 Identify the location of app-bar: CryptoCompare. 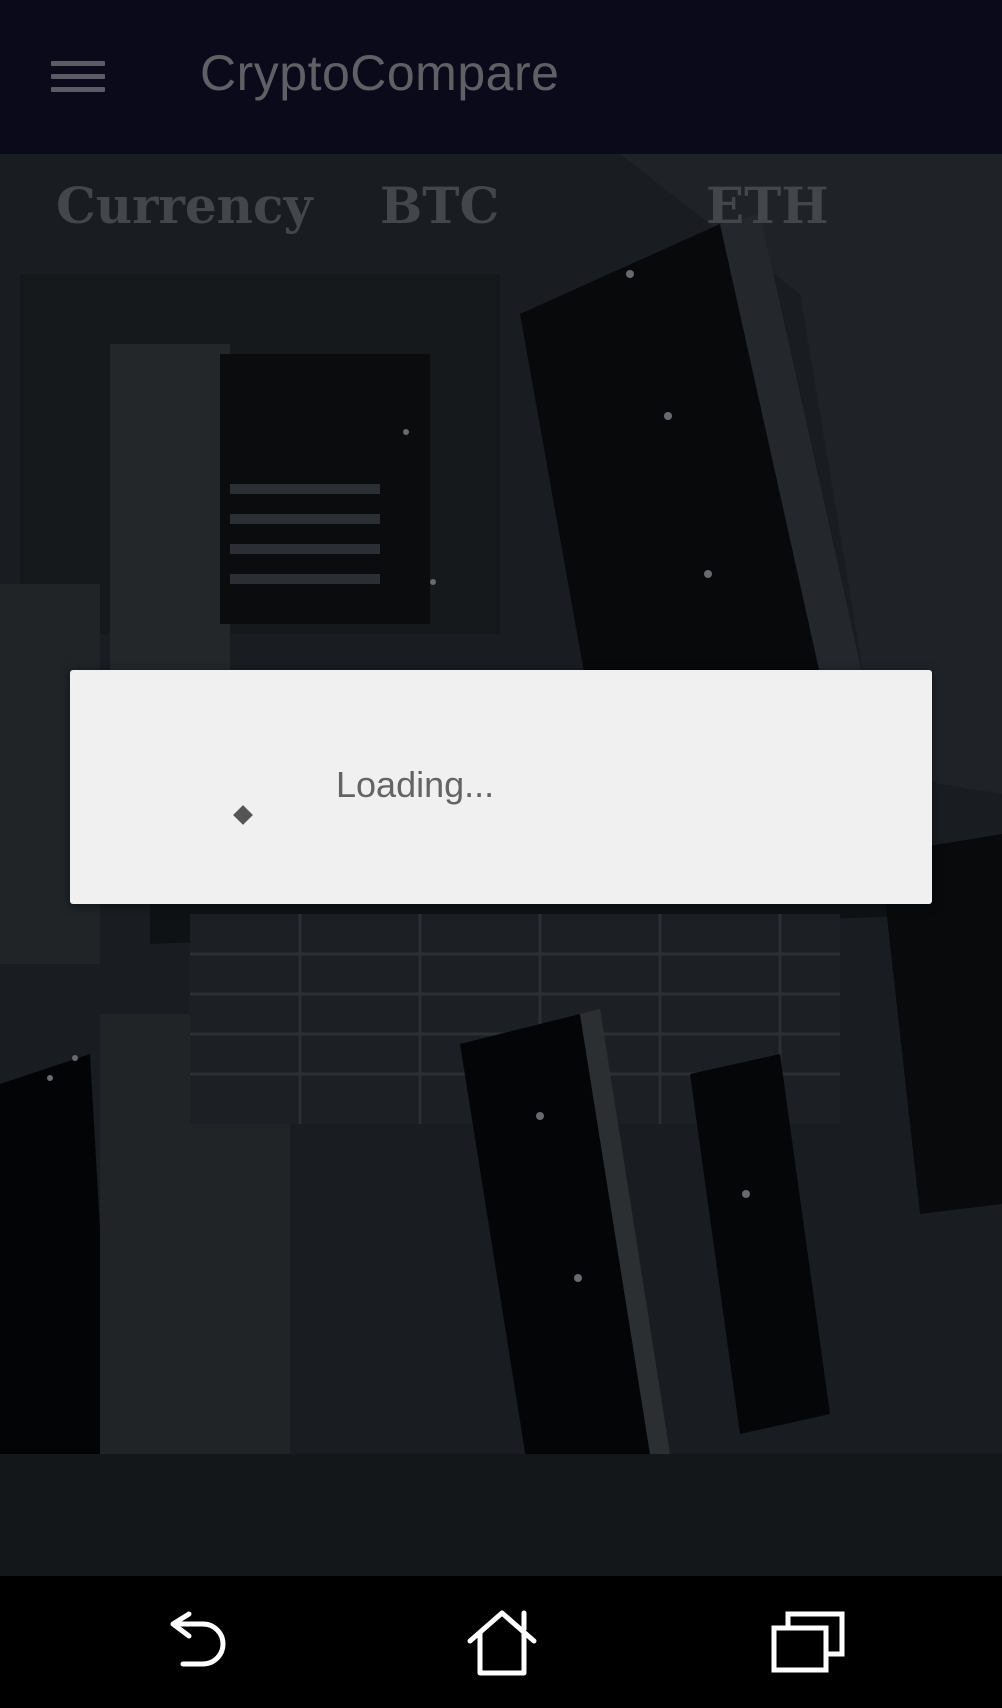
(501, 77).